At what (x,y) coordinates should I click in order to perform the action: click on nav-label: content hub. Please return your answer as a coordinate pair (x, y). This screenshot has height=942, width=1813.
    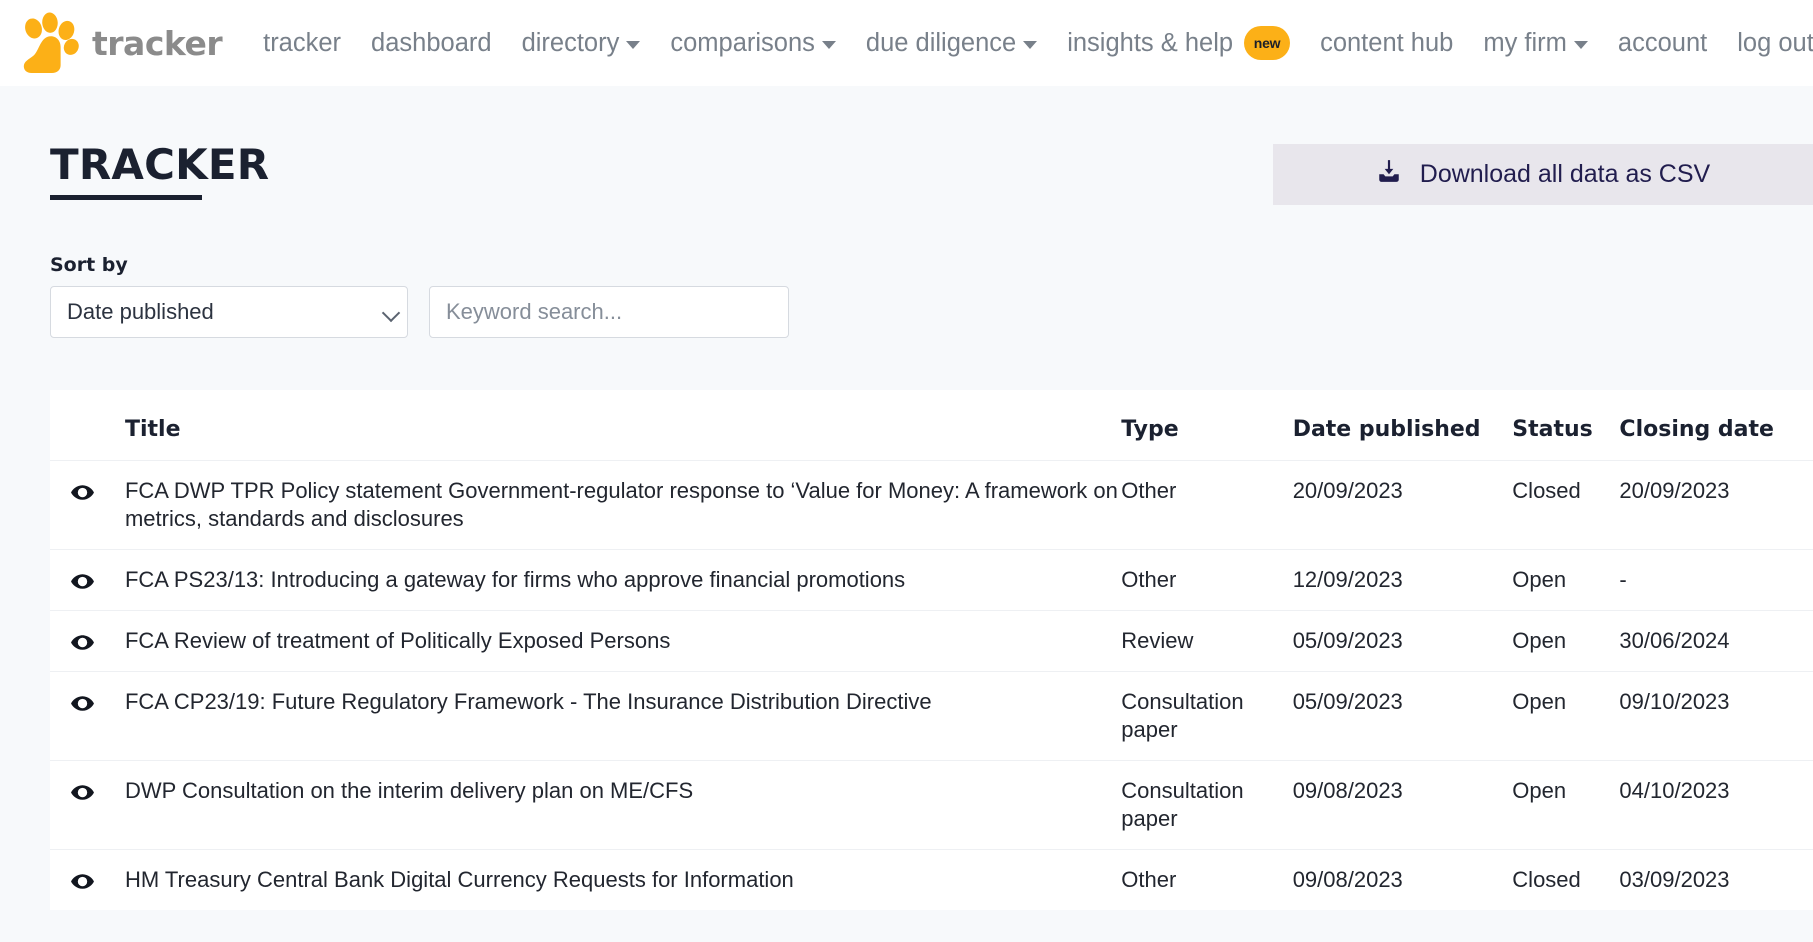
    Looking at the image, I should click on (1387, 42).